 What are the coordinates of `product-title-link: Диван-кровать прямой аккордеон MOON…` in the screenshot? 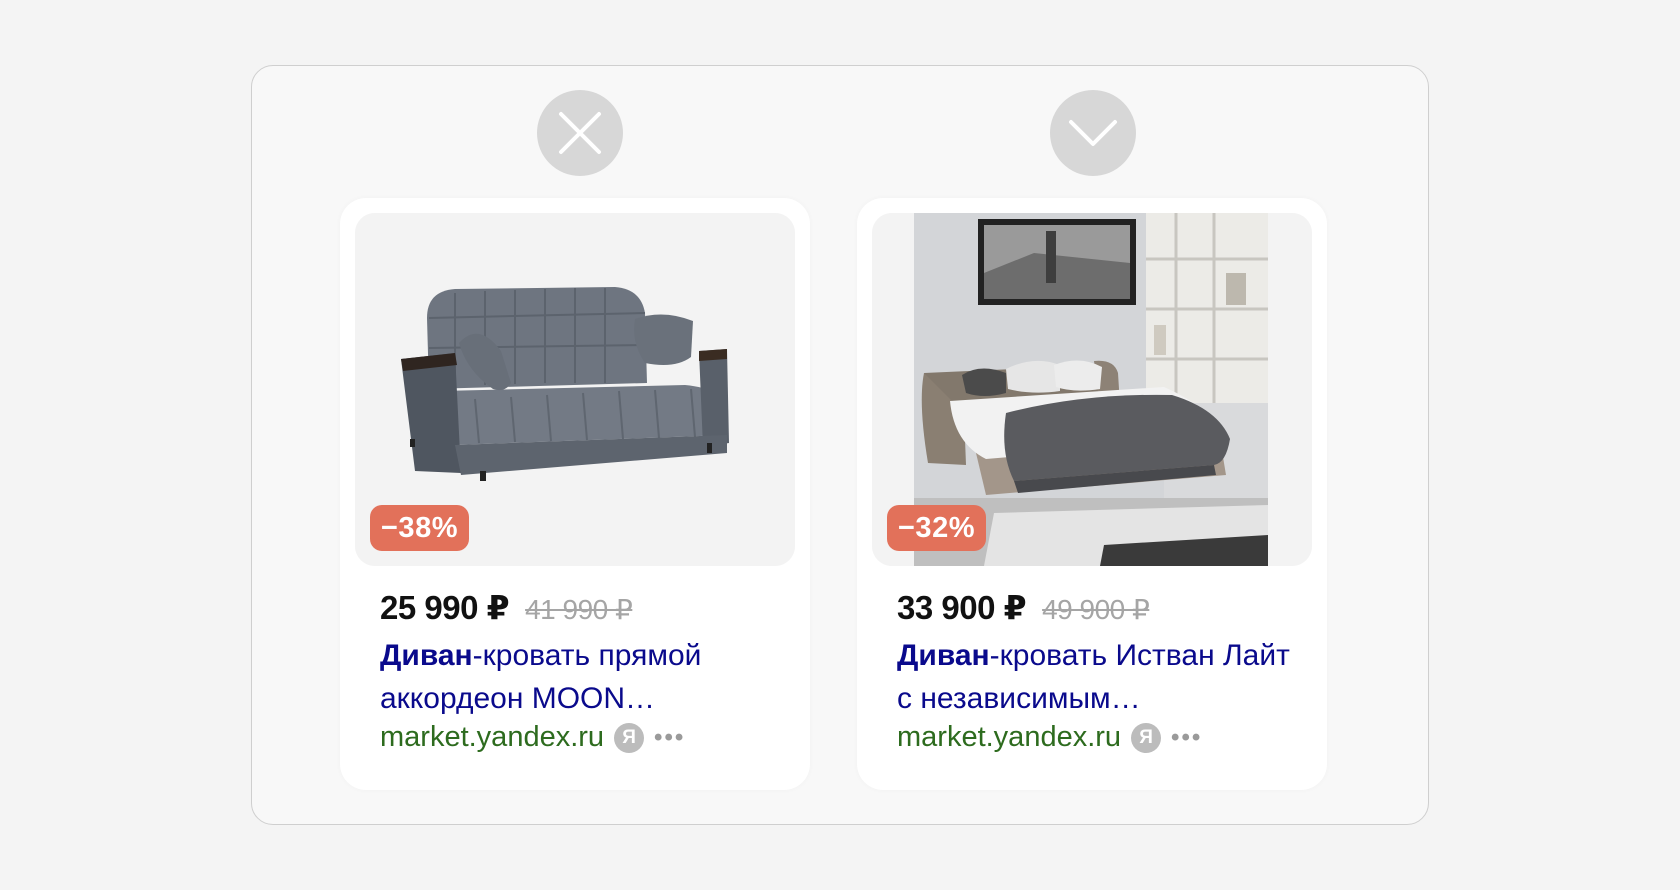 It's located at (580, 677).